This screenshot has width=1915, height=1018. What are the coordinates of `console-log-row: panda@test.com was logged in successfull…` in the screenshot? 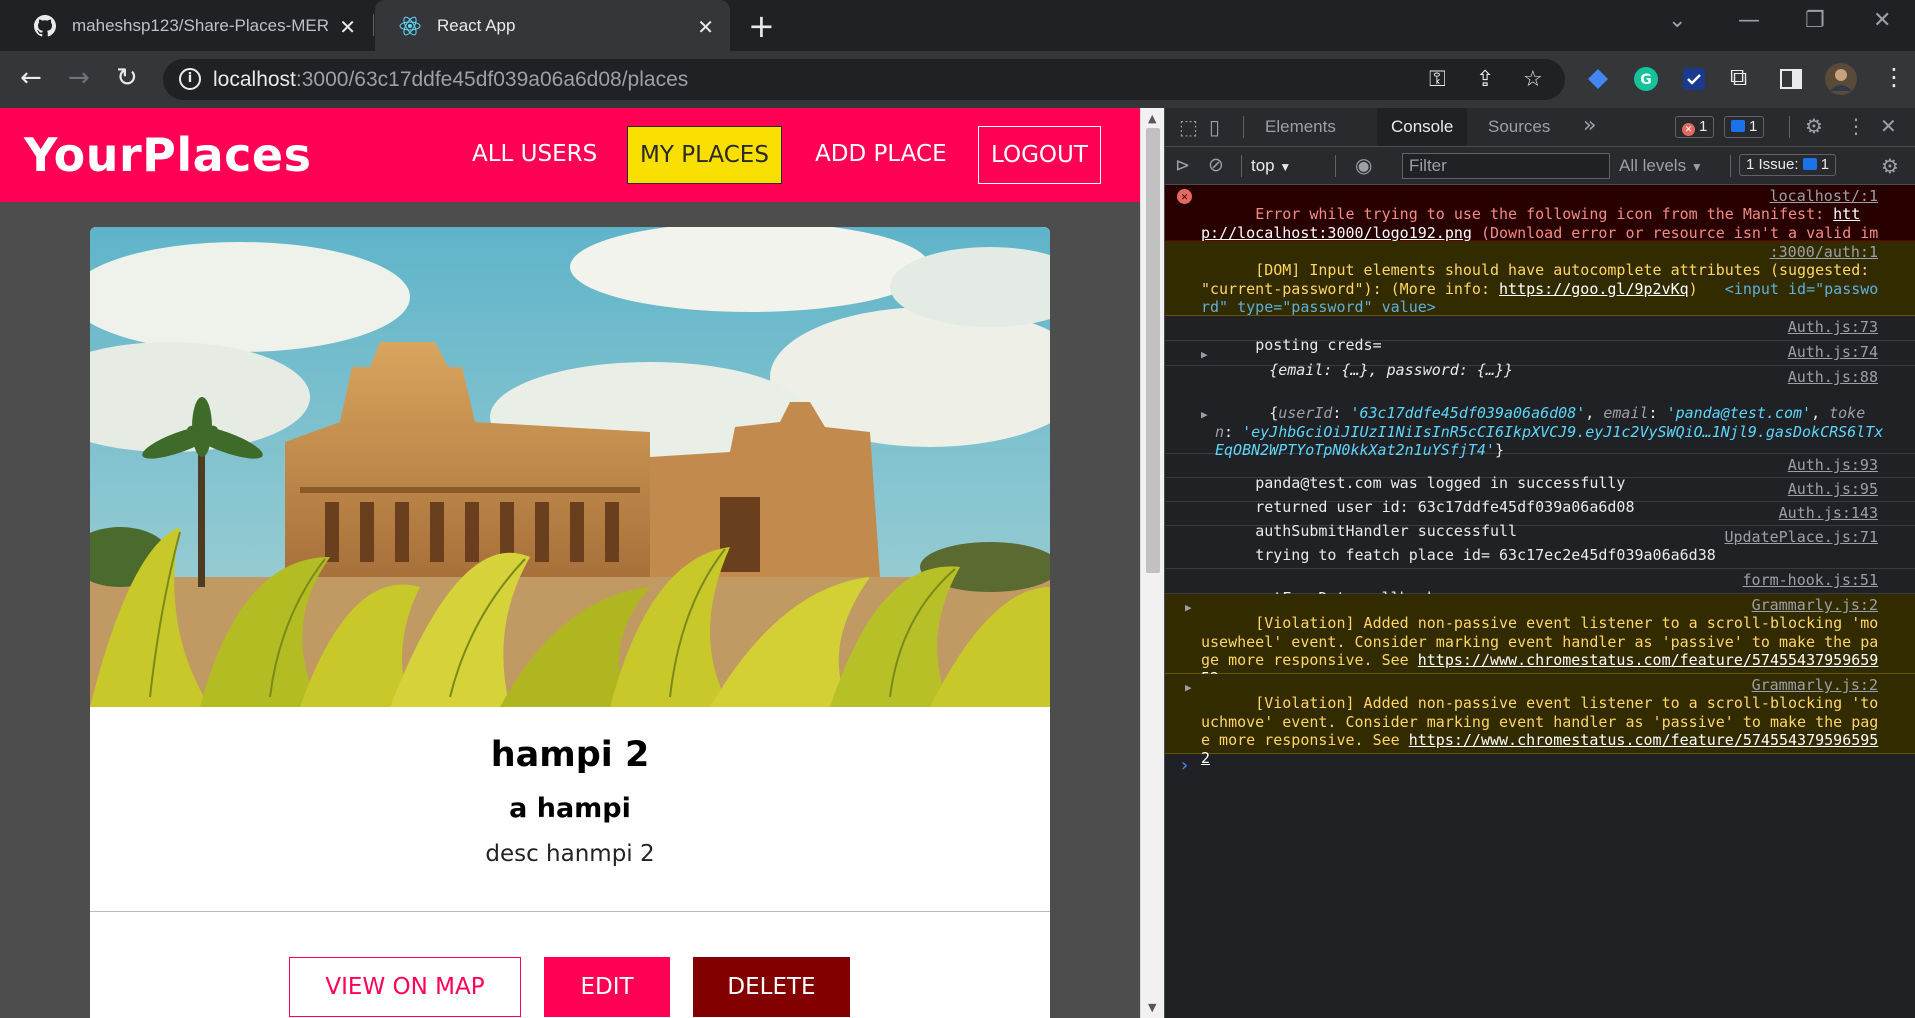 It's located at (1540, 473).